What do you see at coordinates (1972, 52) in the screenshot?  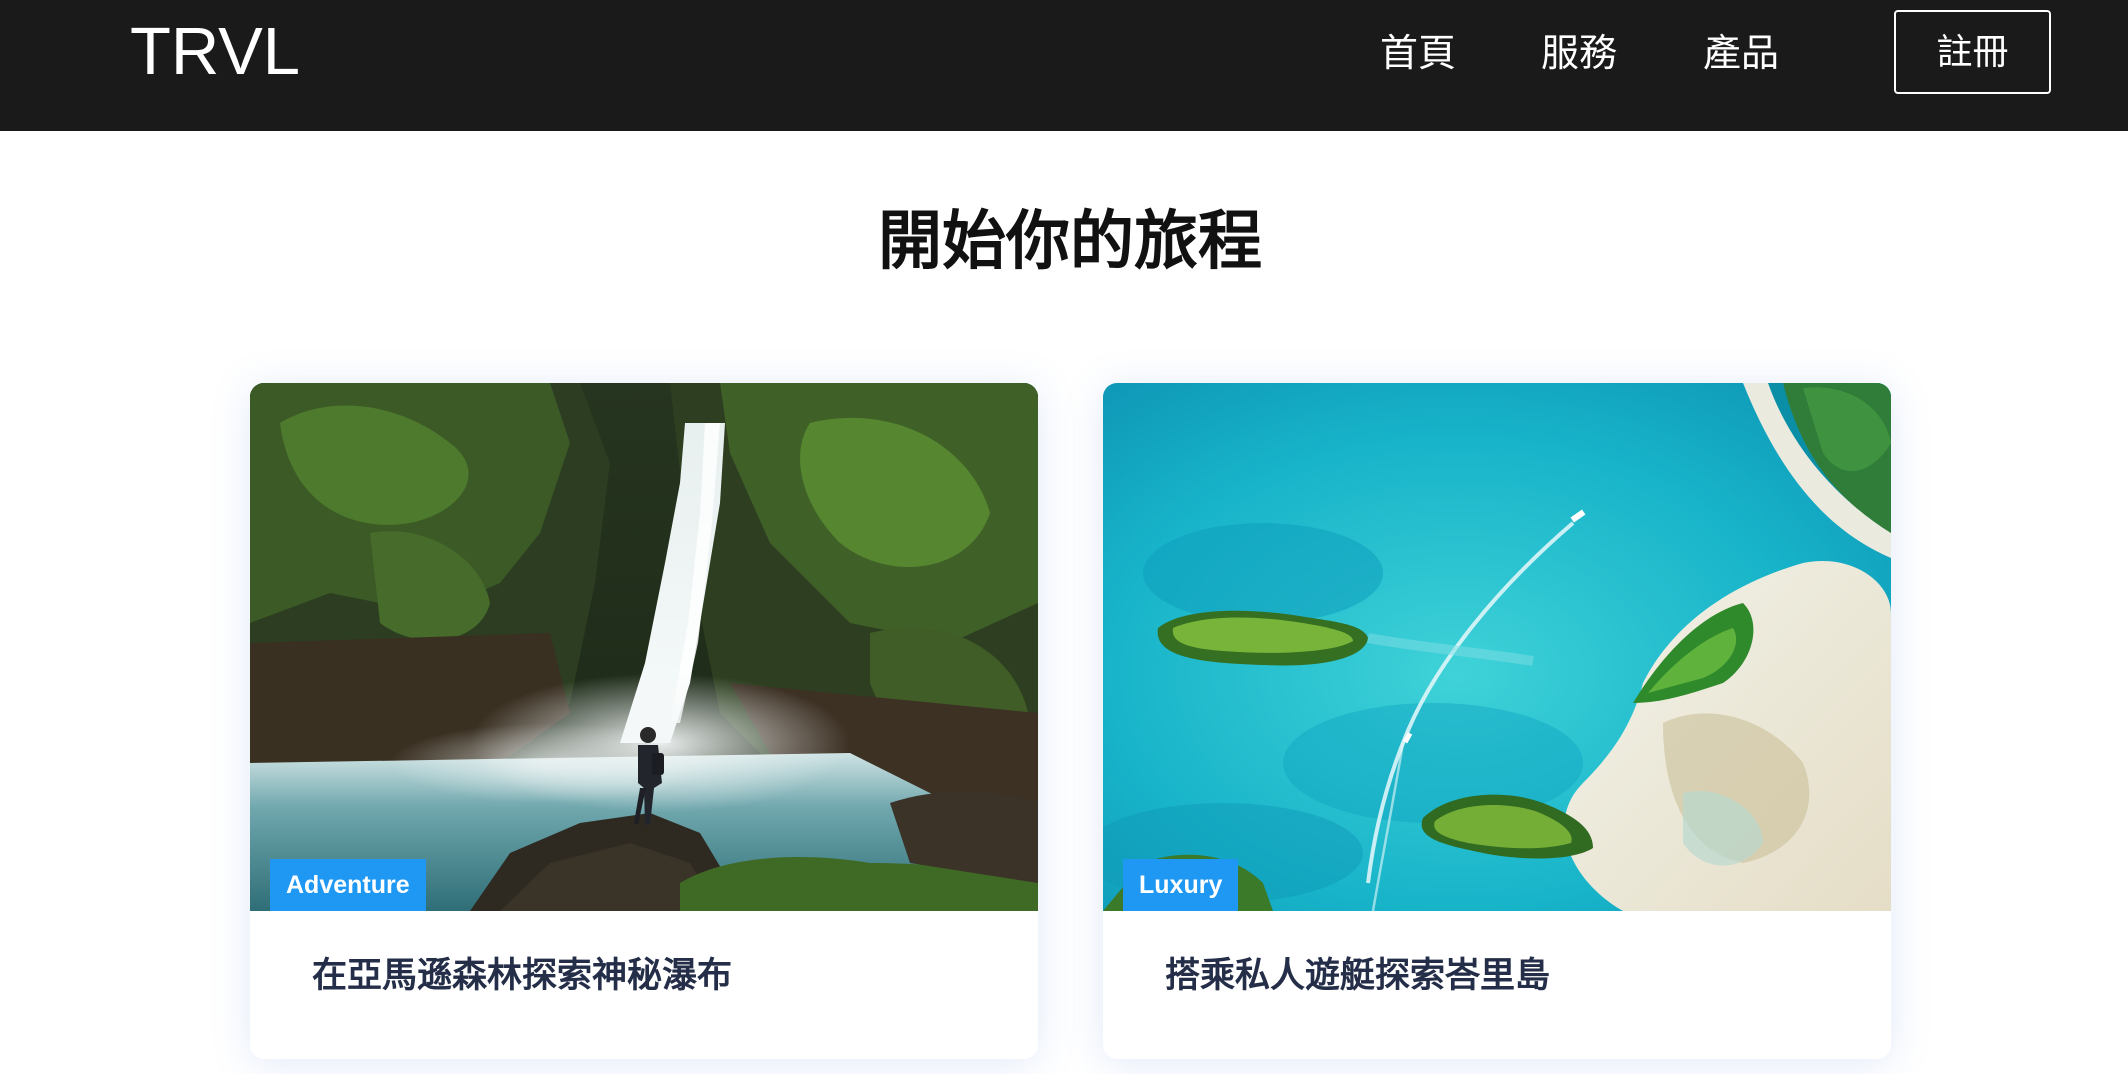 I see `signup-button: 註冊` at bounding box center [1972, 52].